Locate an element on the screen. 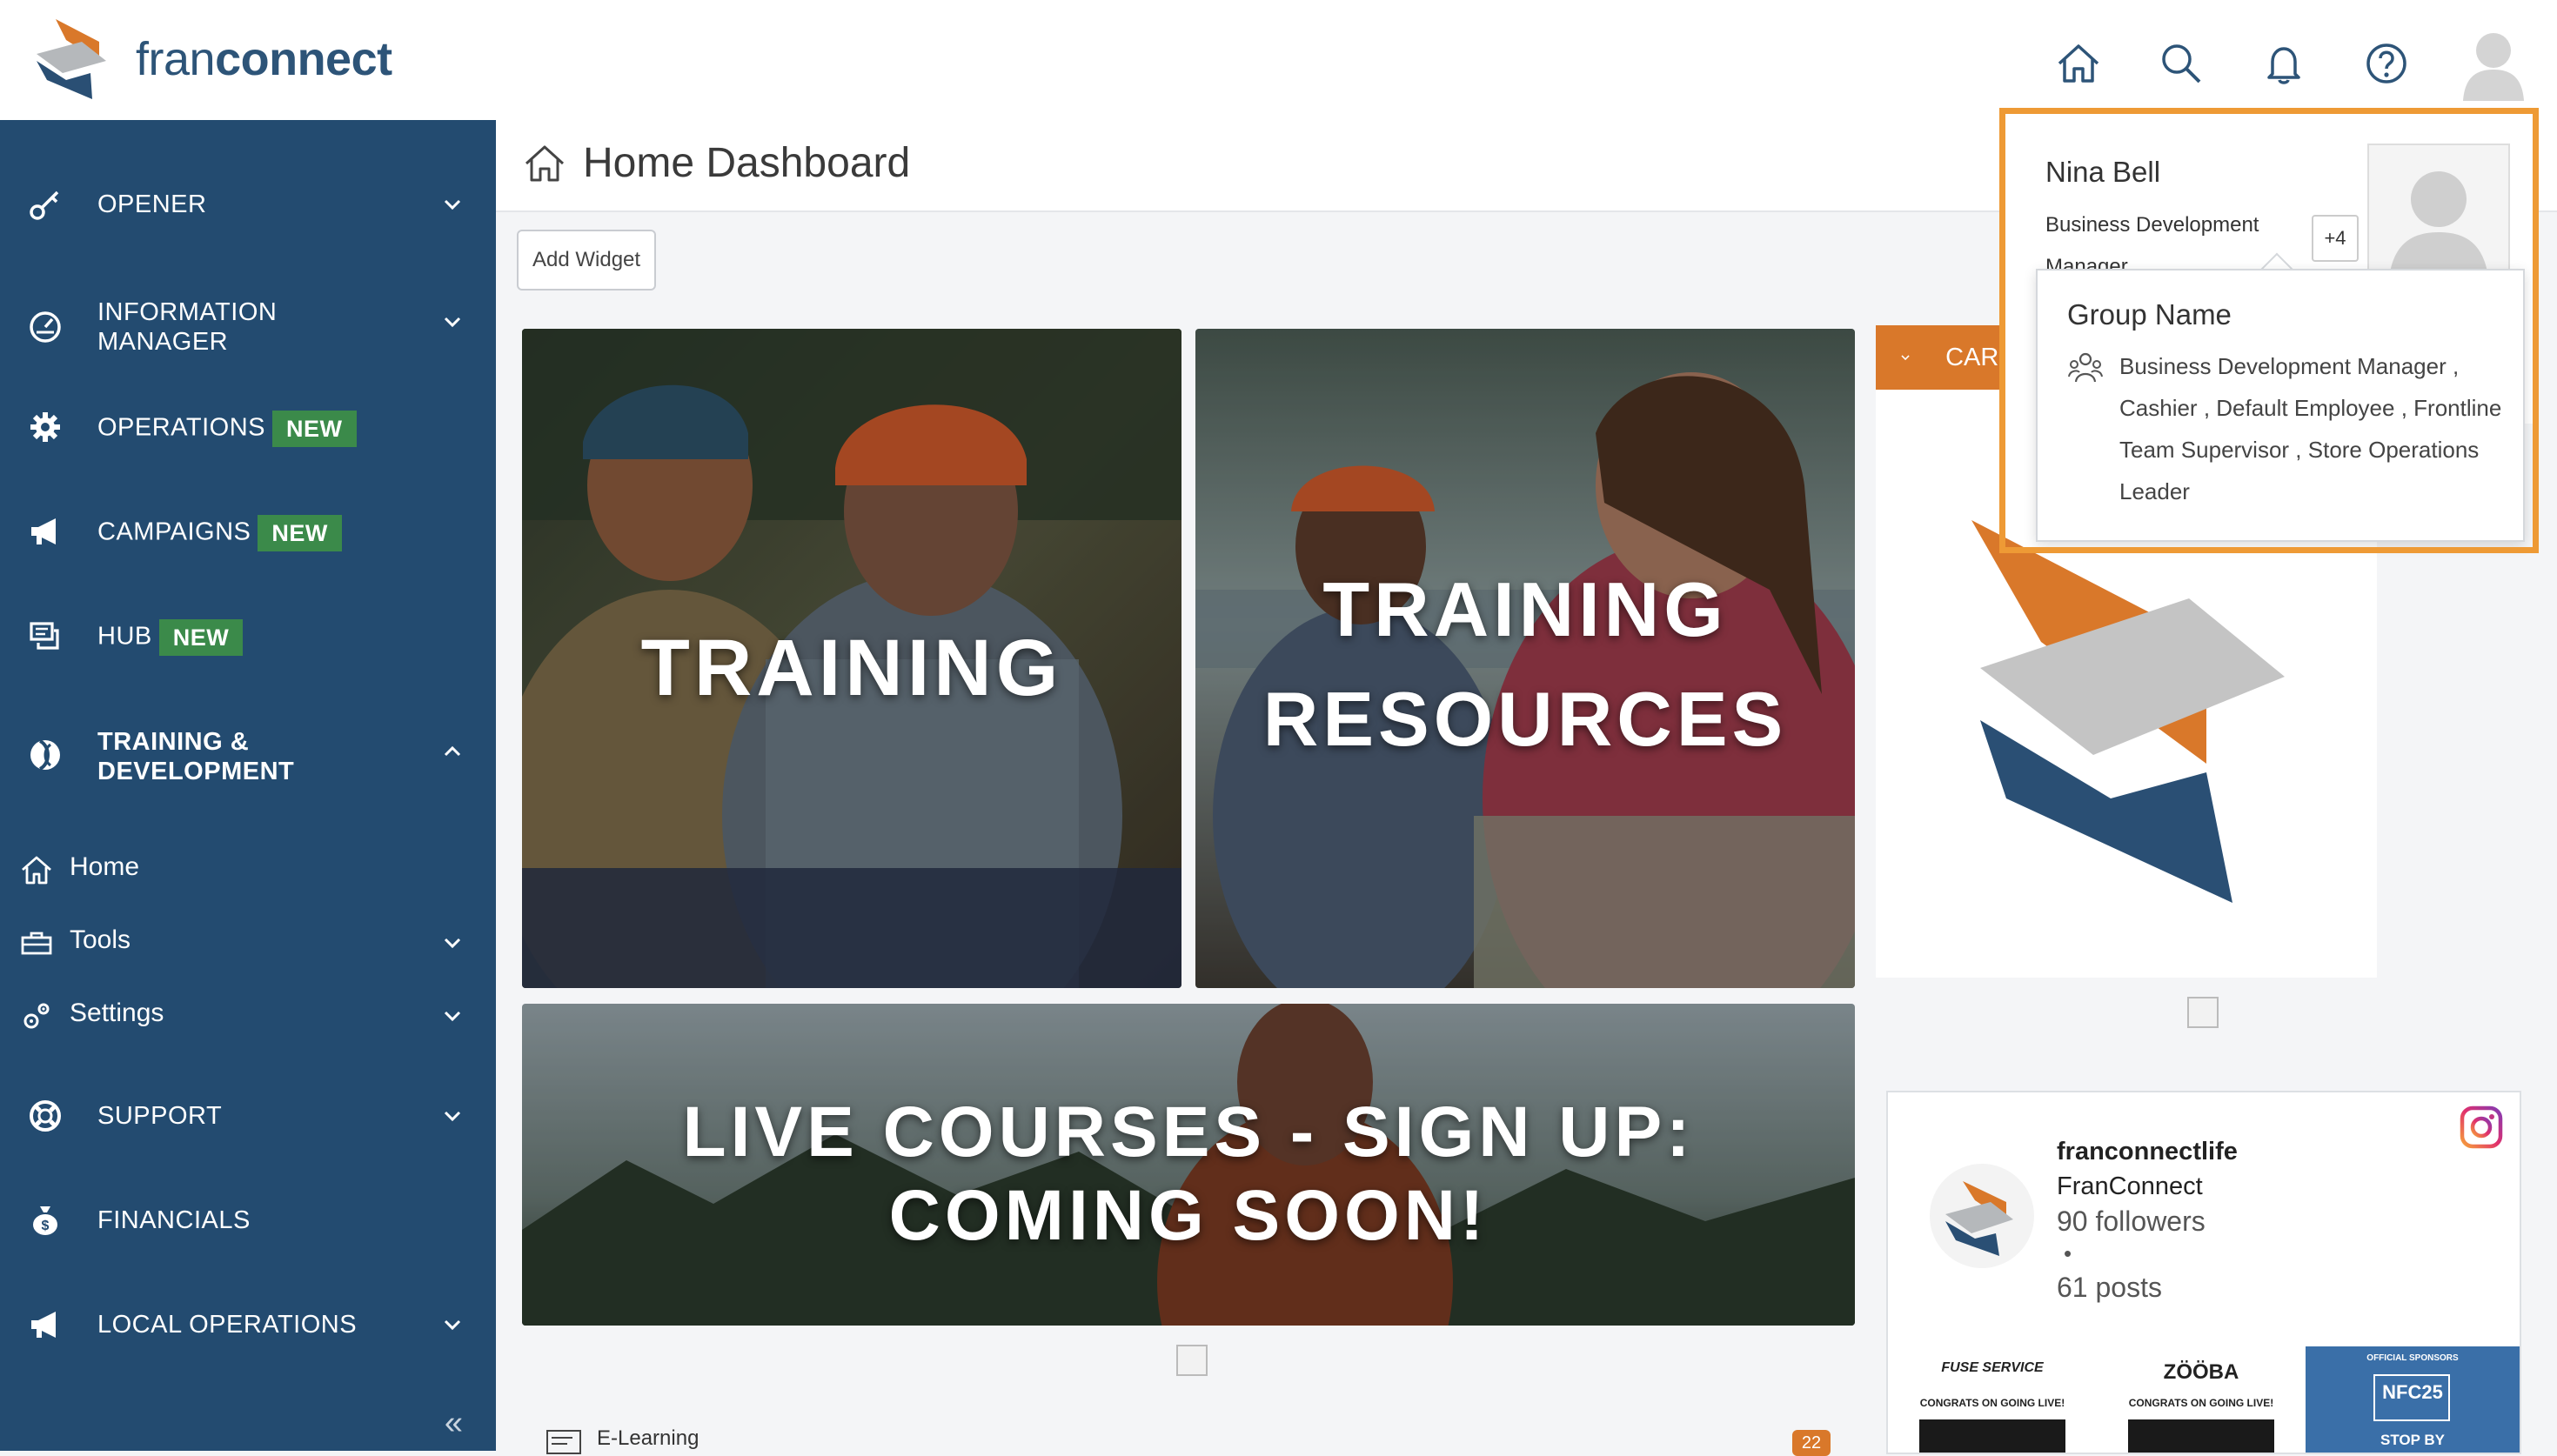 The width and height of the screenshot is (2557, 1456). page-title: Home Dashboard is located at coordinates (747, 163).